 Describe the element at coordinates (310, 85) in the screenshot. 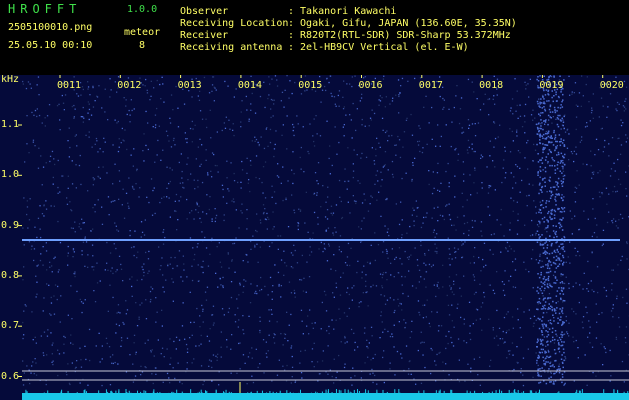

I see `time-tick-label: 0015` at that location.